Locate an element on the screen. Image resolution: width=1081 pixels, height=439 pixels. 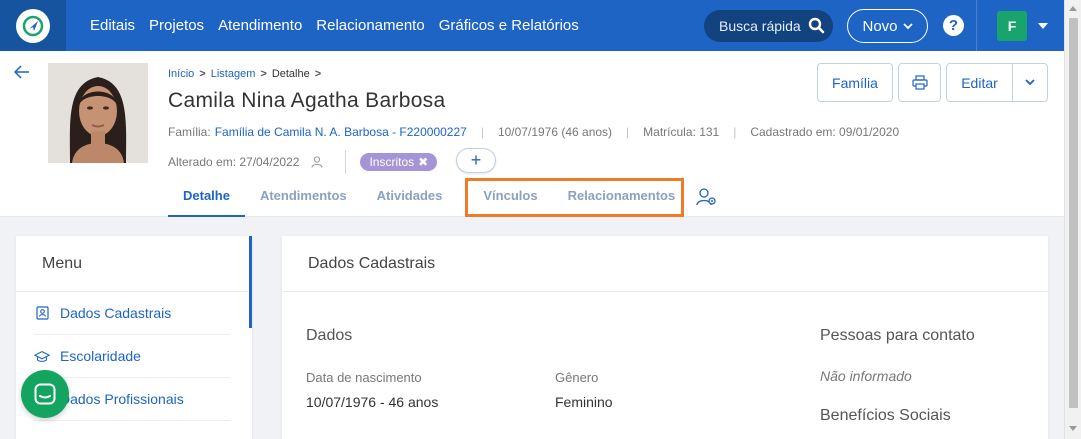
printer-icon is located at coordinates (919, 82).